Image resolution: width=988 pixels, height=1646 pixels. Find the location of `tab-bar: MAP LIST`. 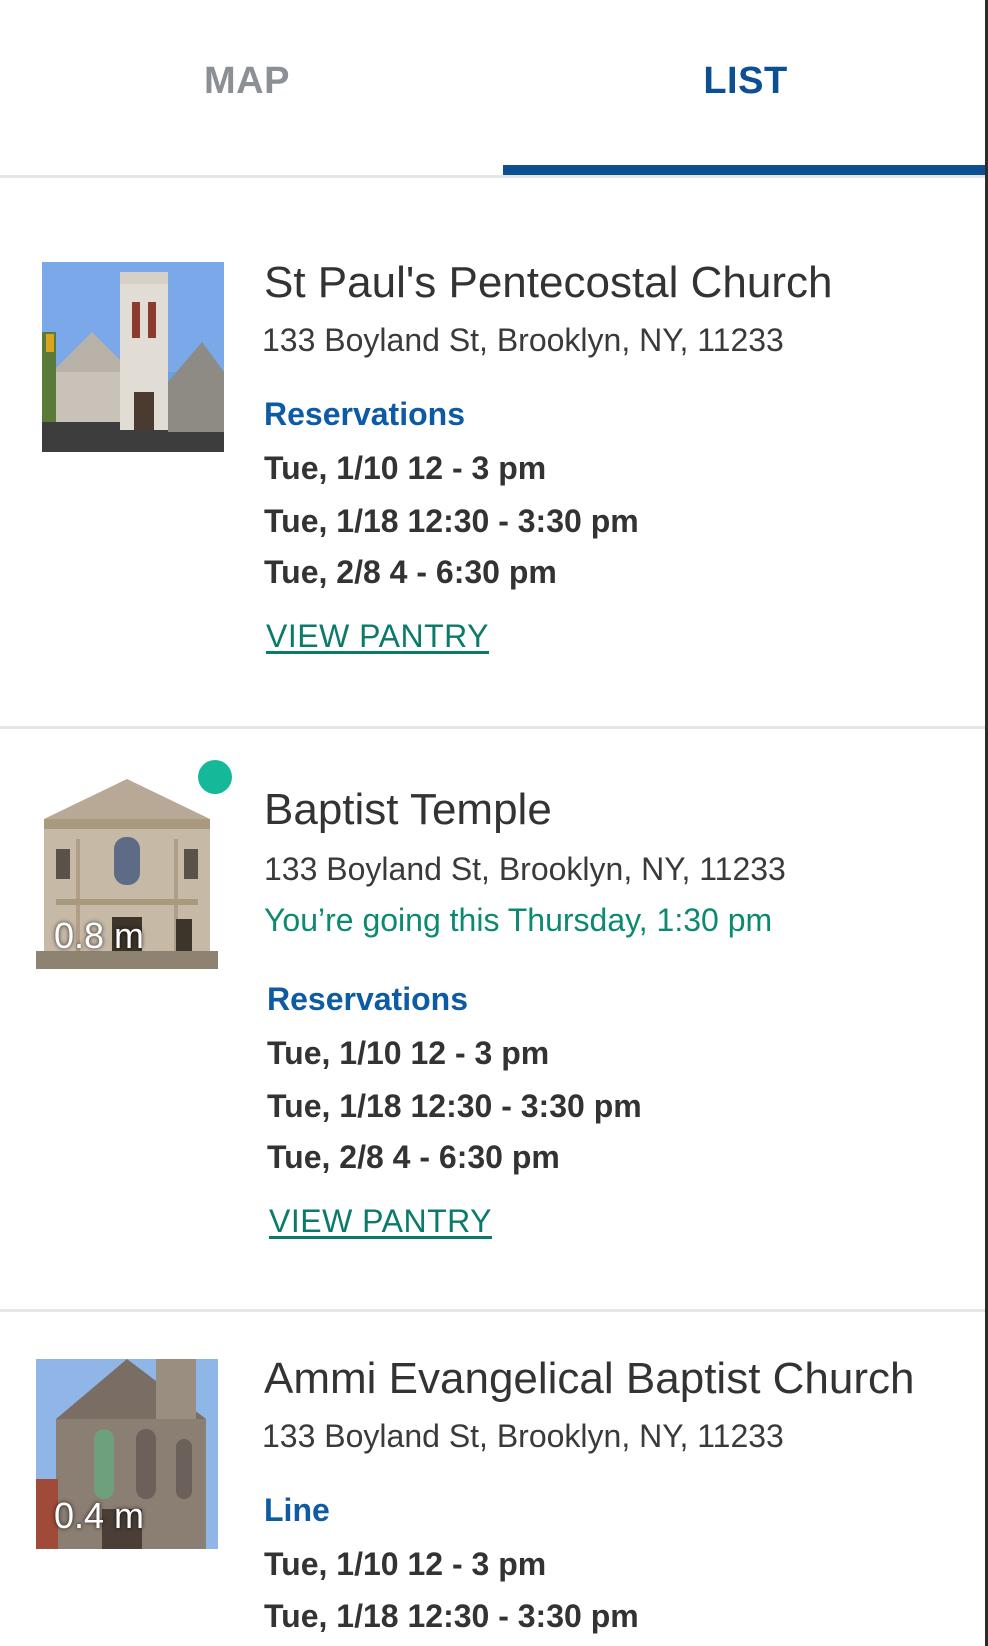

tab-bar: MAP LIST is located at coordinates (494, 89).